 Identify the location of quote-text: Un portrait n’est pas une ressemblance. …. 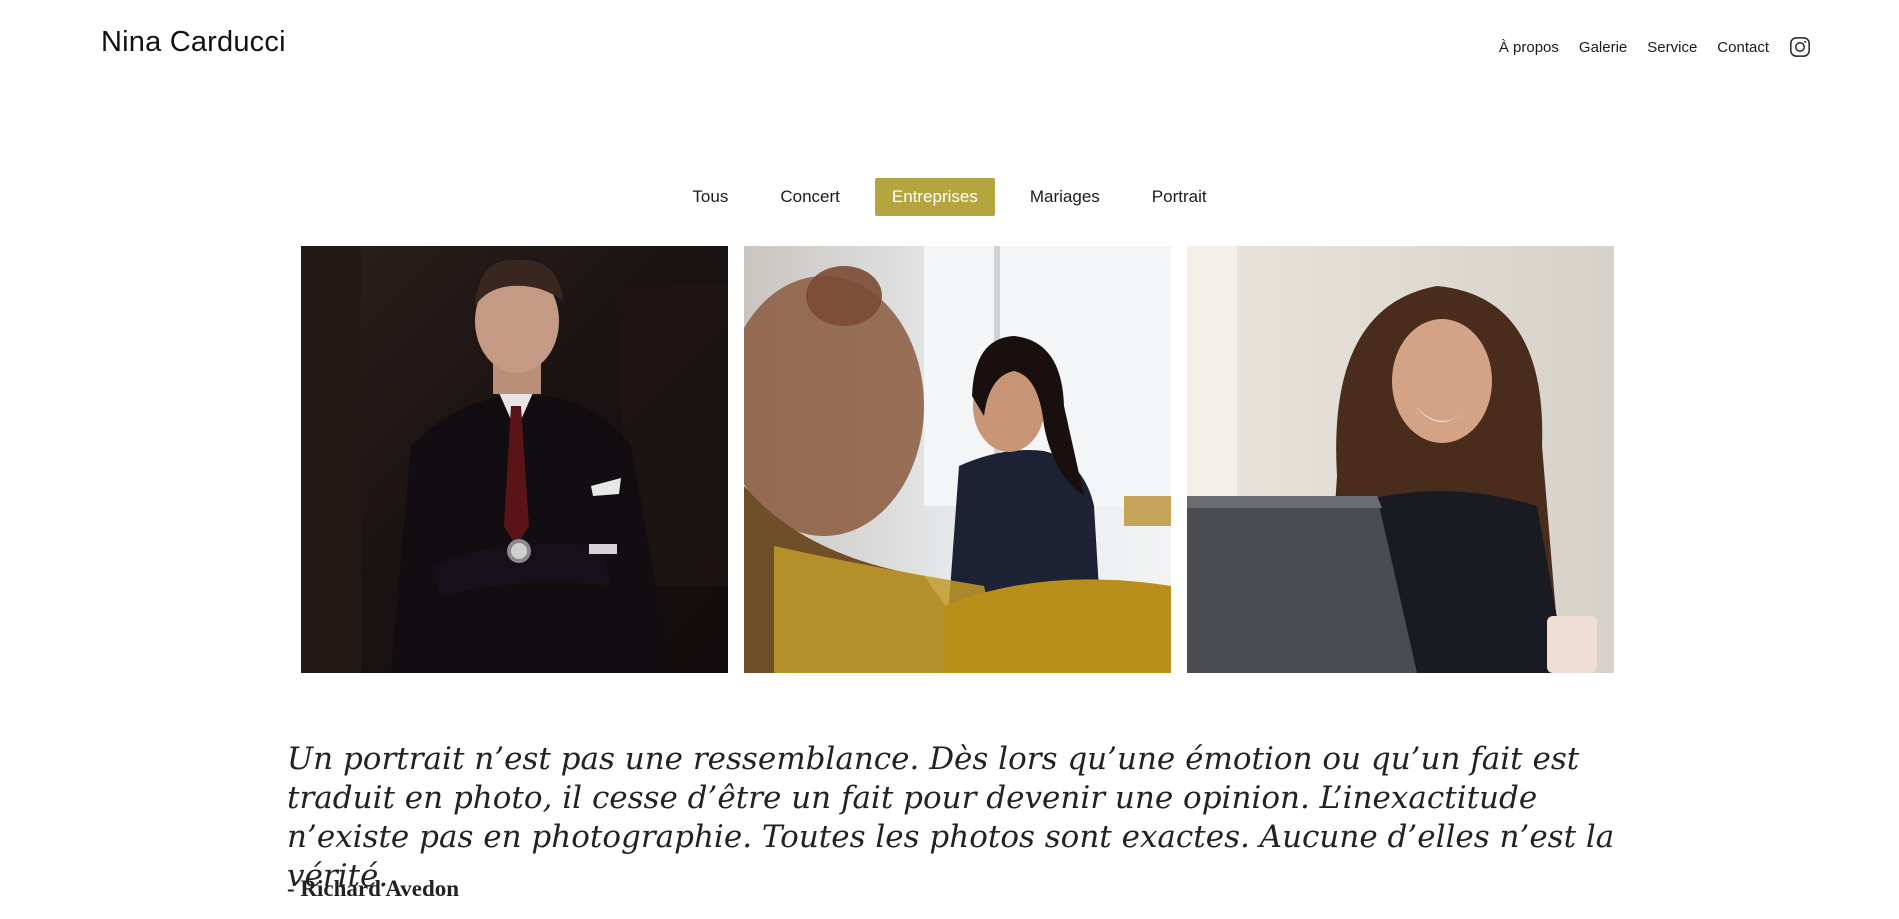
(951, 817).